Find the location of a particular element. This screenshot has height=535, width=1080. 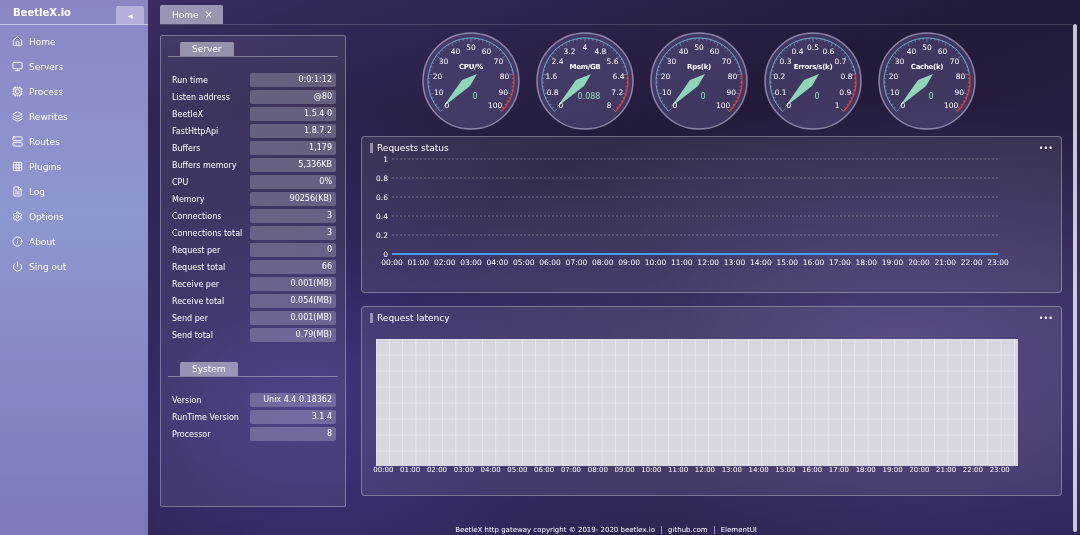

brand-logo-text: BeetleX.io is located at coordinates (42, 13).